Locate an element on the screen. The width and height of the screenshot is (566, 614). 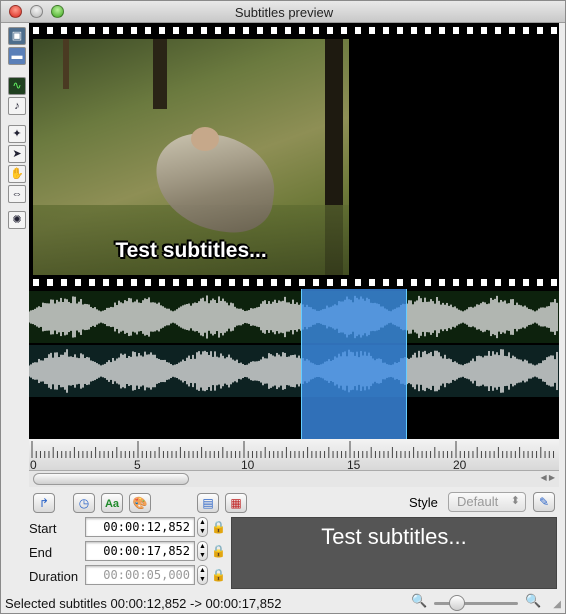
text-style-button: Aa is located at coordinates (112, 503).